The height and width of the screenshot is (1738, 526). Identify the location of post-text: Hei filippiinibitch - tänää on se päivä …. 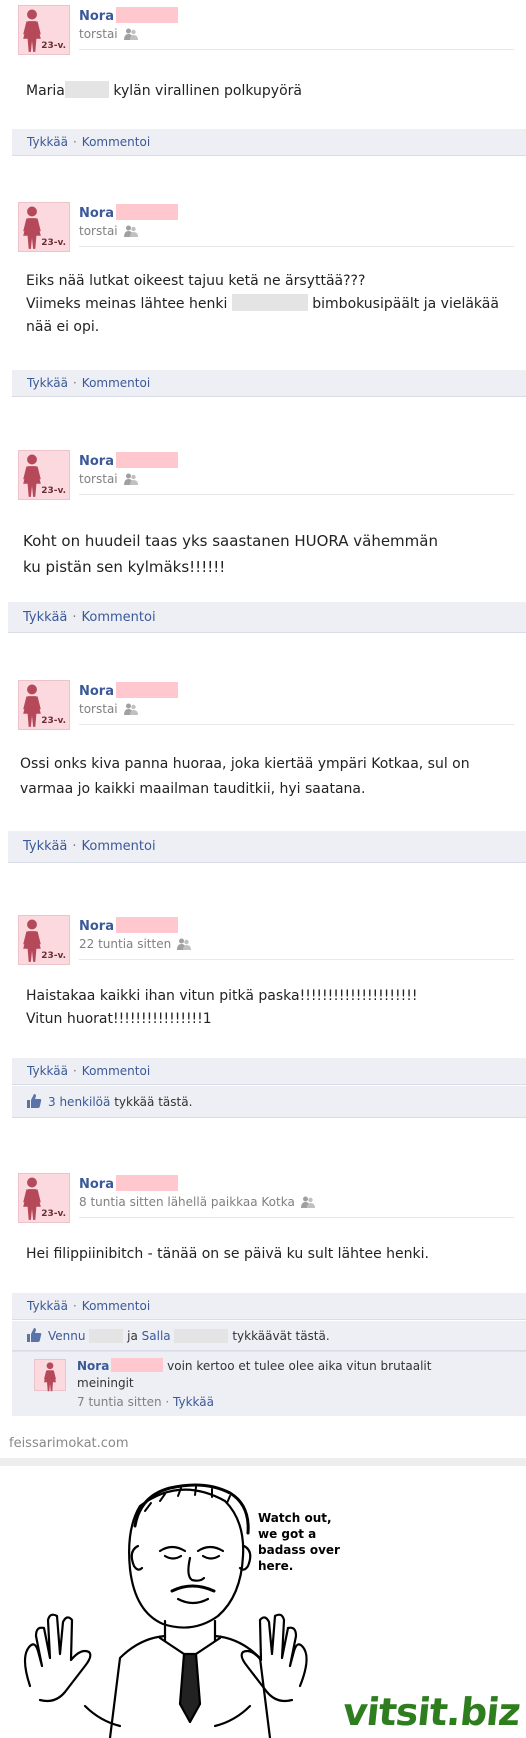
(227, 1254).